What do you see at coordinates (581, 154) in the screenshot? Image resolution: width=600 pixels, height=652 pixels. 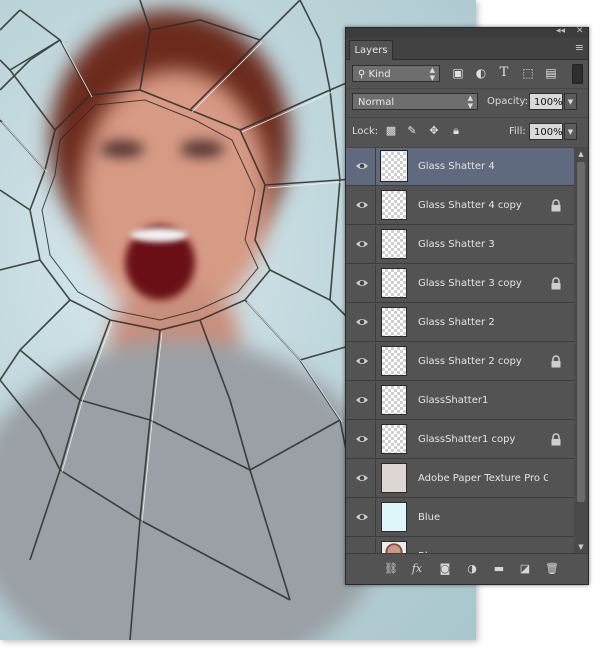 I see `scroll-up-icon: ▲` at bounding box center [581, 154].